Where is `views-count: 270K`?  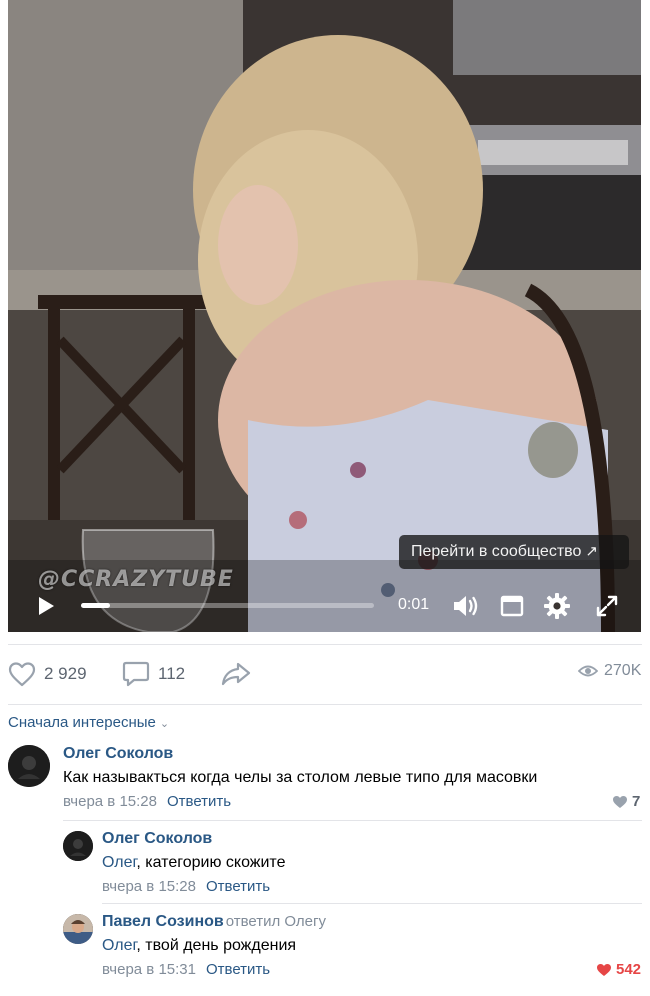 views-count: 270K is located at coordinates (623, 670).